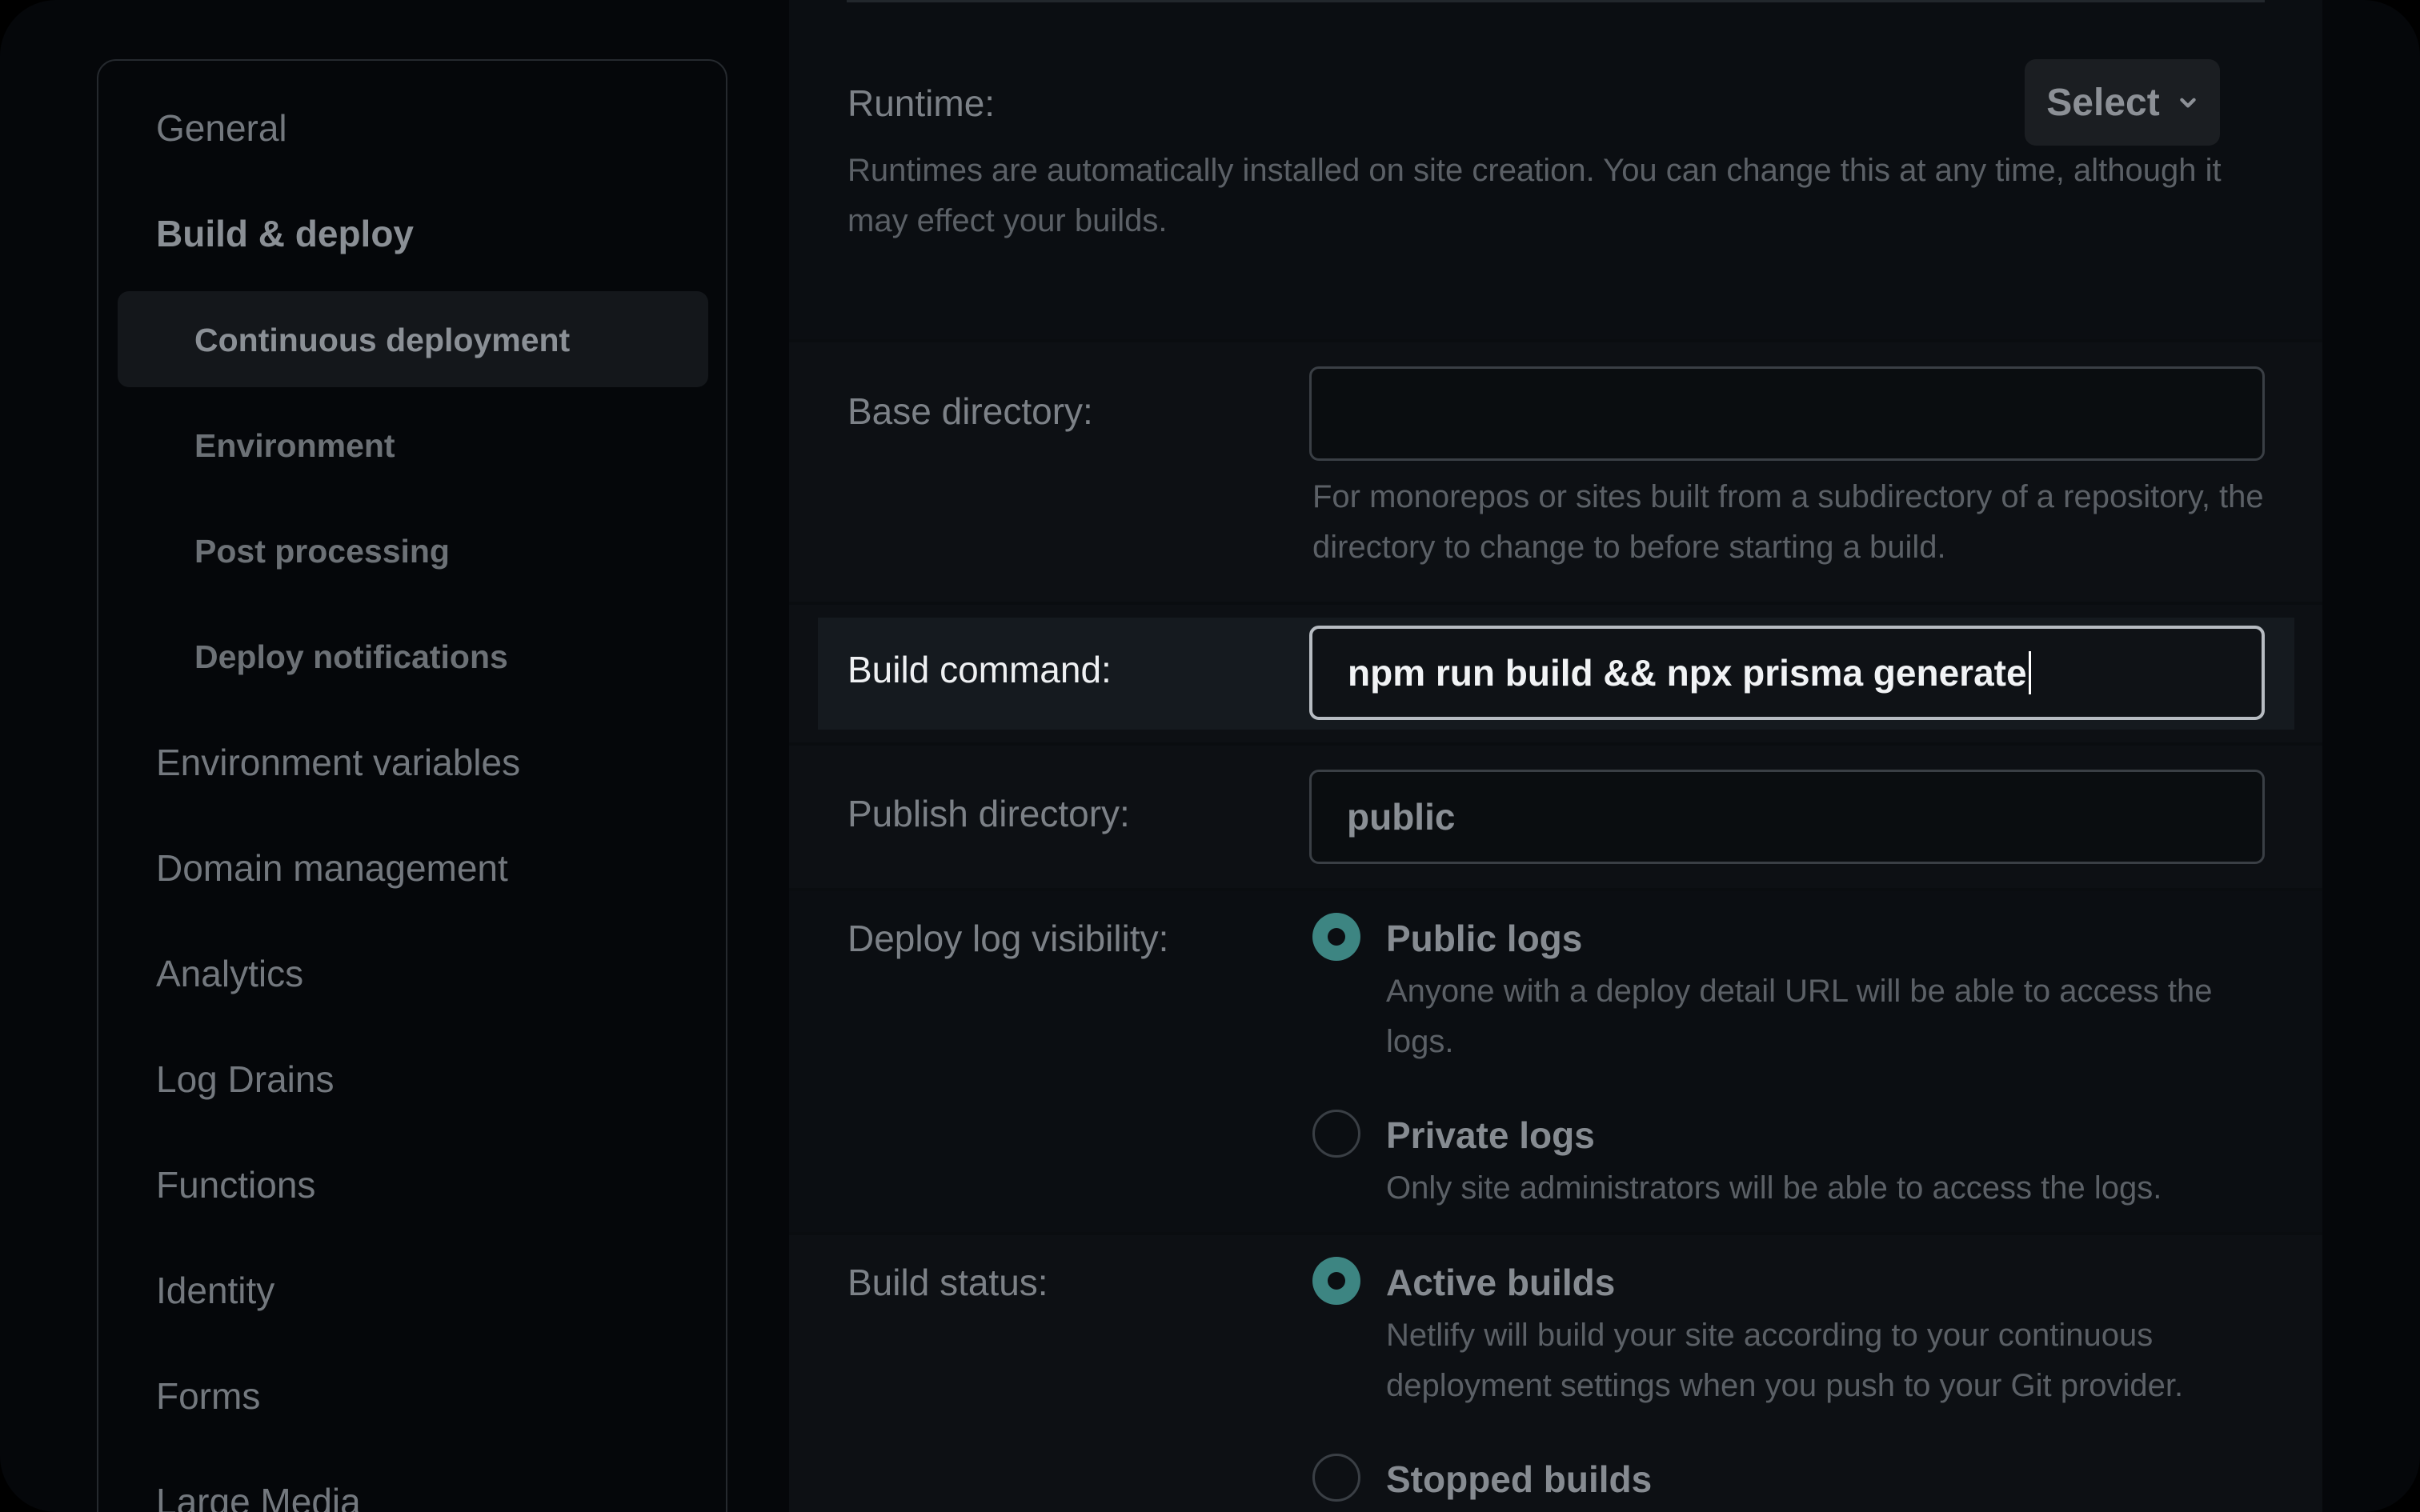  I want to click on sidebar-item-identity: Identity, so click(215, 1290).